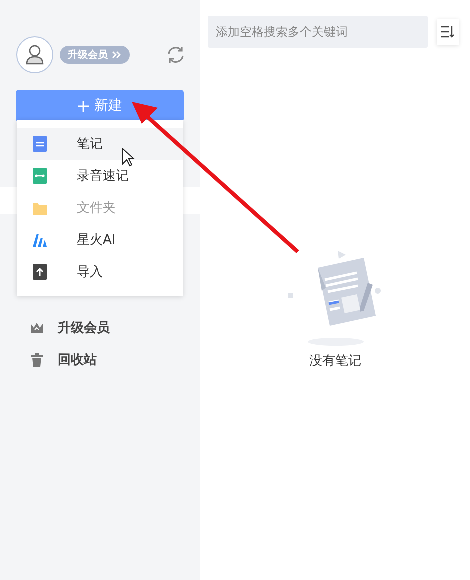 Image resolution: width=470 pixels, height=580 pixels. Describe the element at coordinates (35, 55) in the screenshot. I see `avatar-icon` at that location.